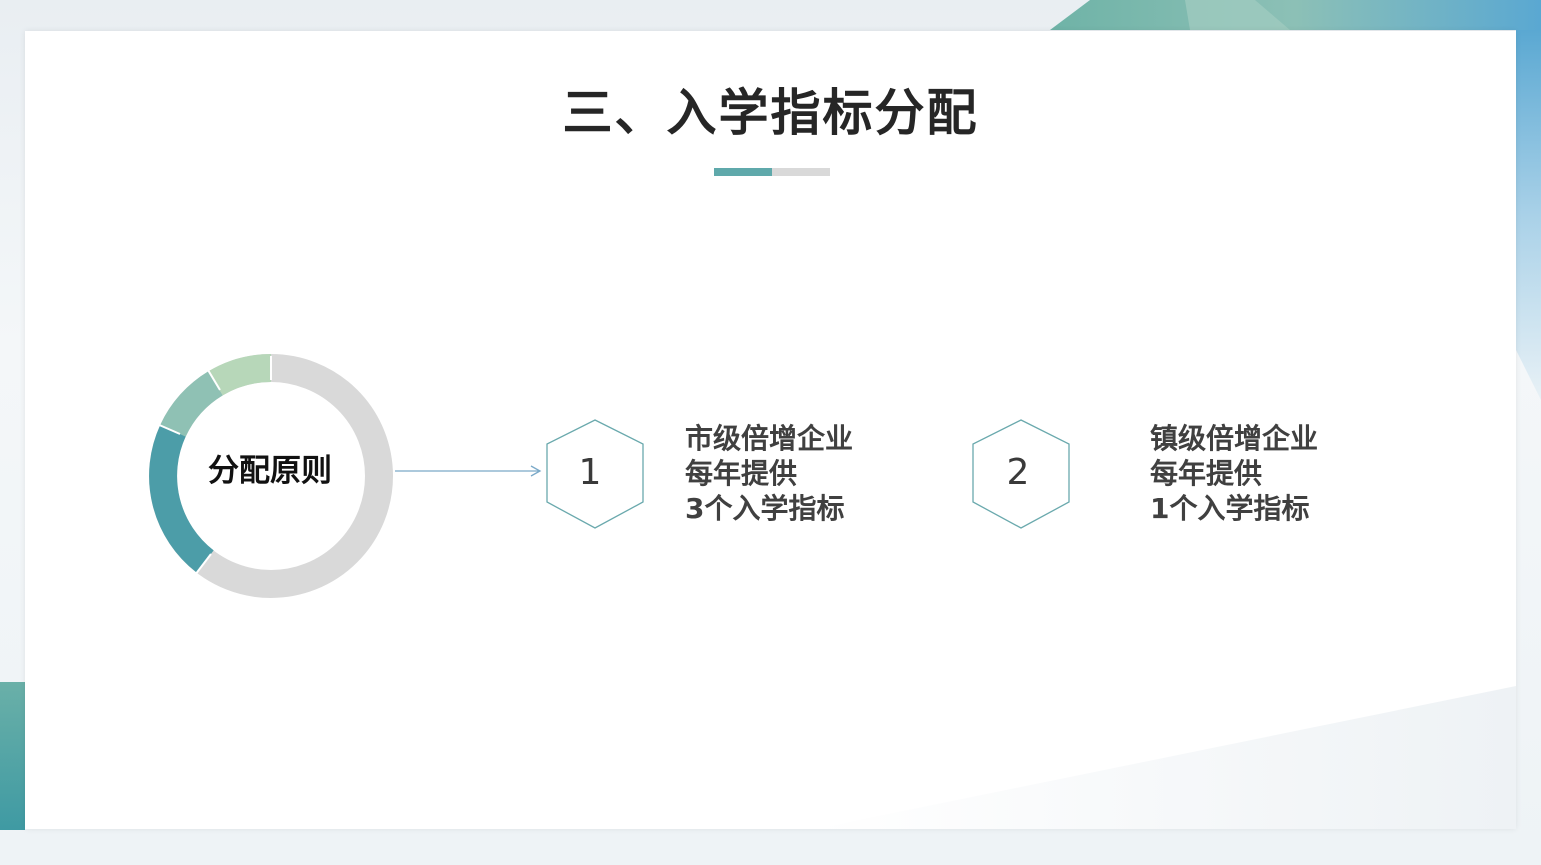 The width and height of the screenshot is (1541, 865). Describe the element at coordinates (1295, 15) in the screenshot. I see `corner-shape-top-right` at that location.